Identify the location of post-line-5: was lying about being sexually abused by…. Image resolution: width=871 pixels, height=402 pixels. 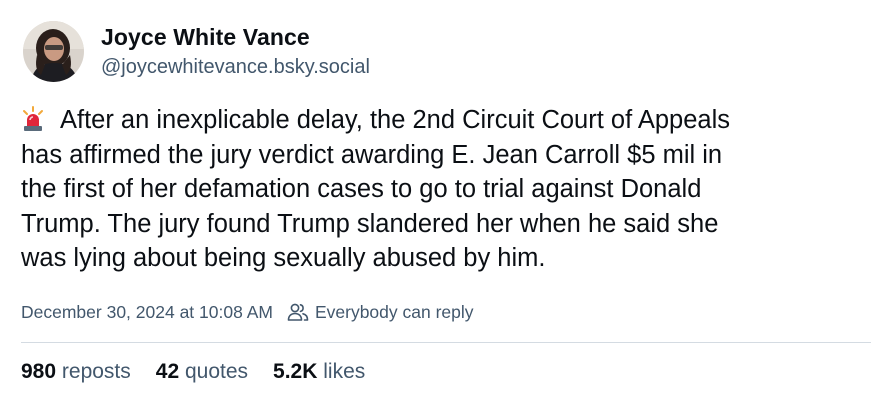
(283, 258).